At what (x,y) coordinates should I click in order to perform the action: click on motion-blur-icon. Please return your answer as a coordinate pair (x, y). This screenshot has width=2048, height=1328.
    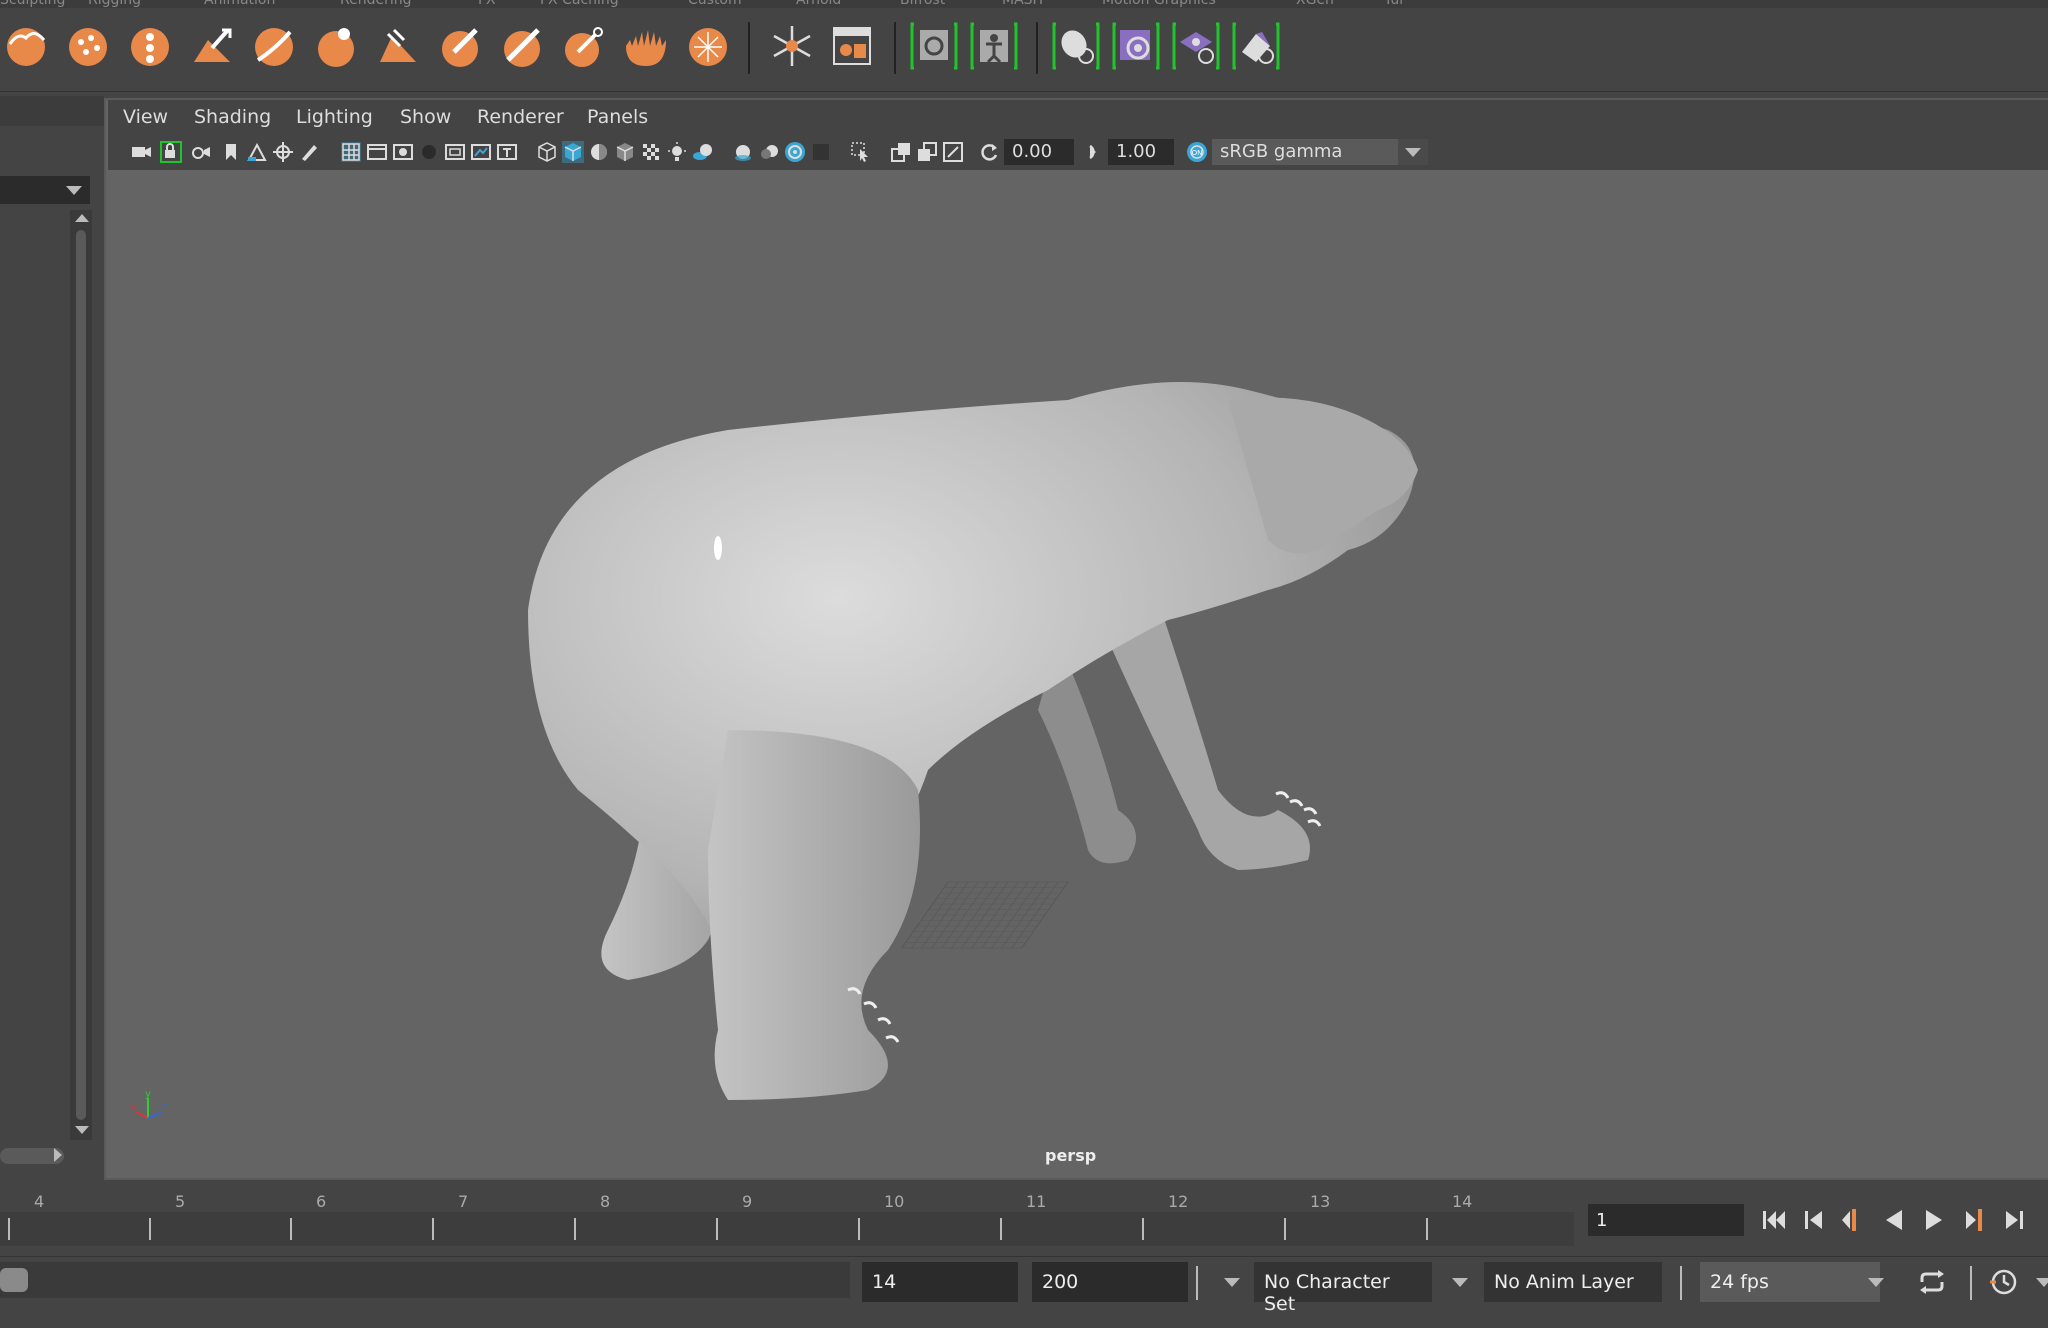
    Looking at the image, I should click on (769, 152).